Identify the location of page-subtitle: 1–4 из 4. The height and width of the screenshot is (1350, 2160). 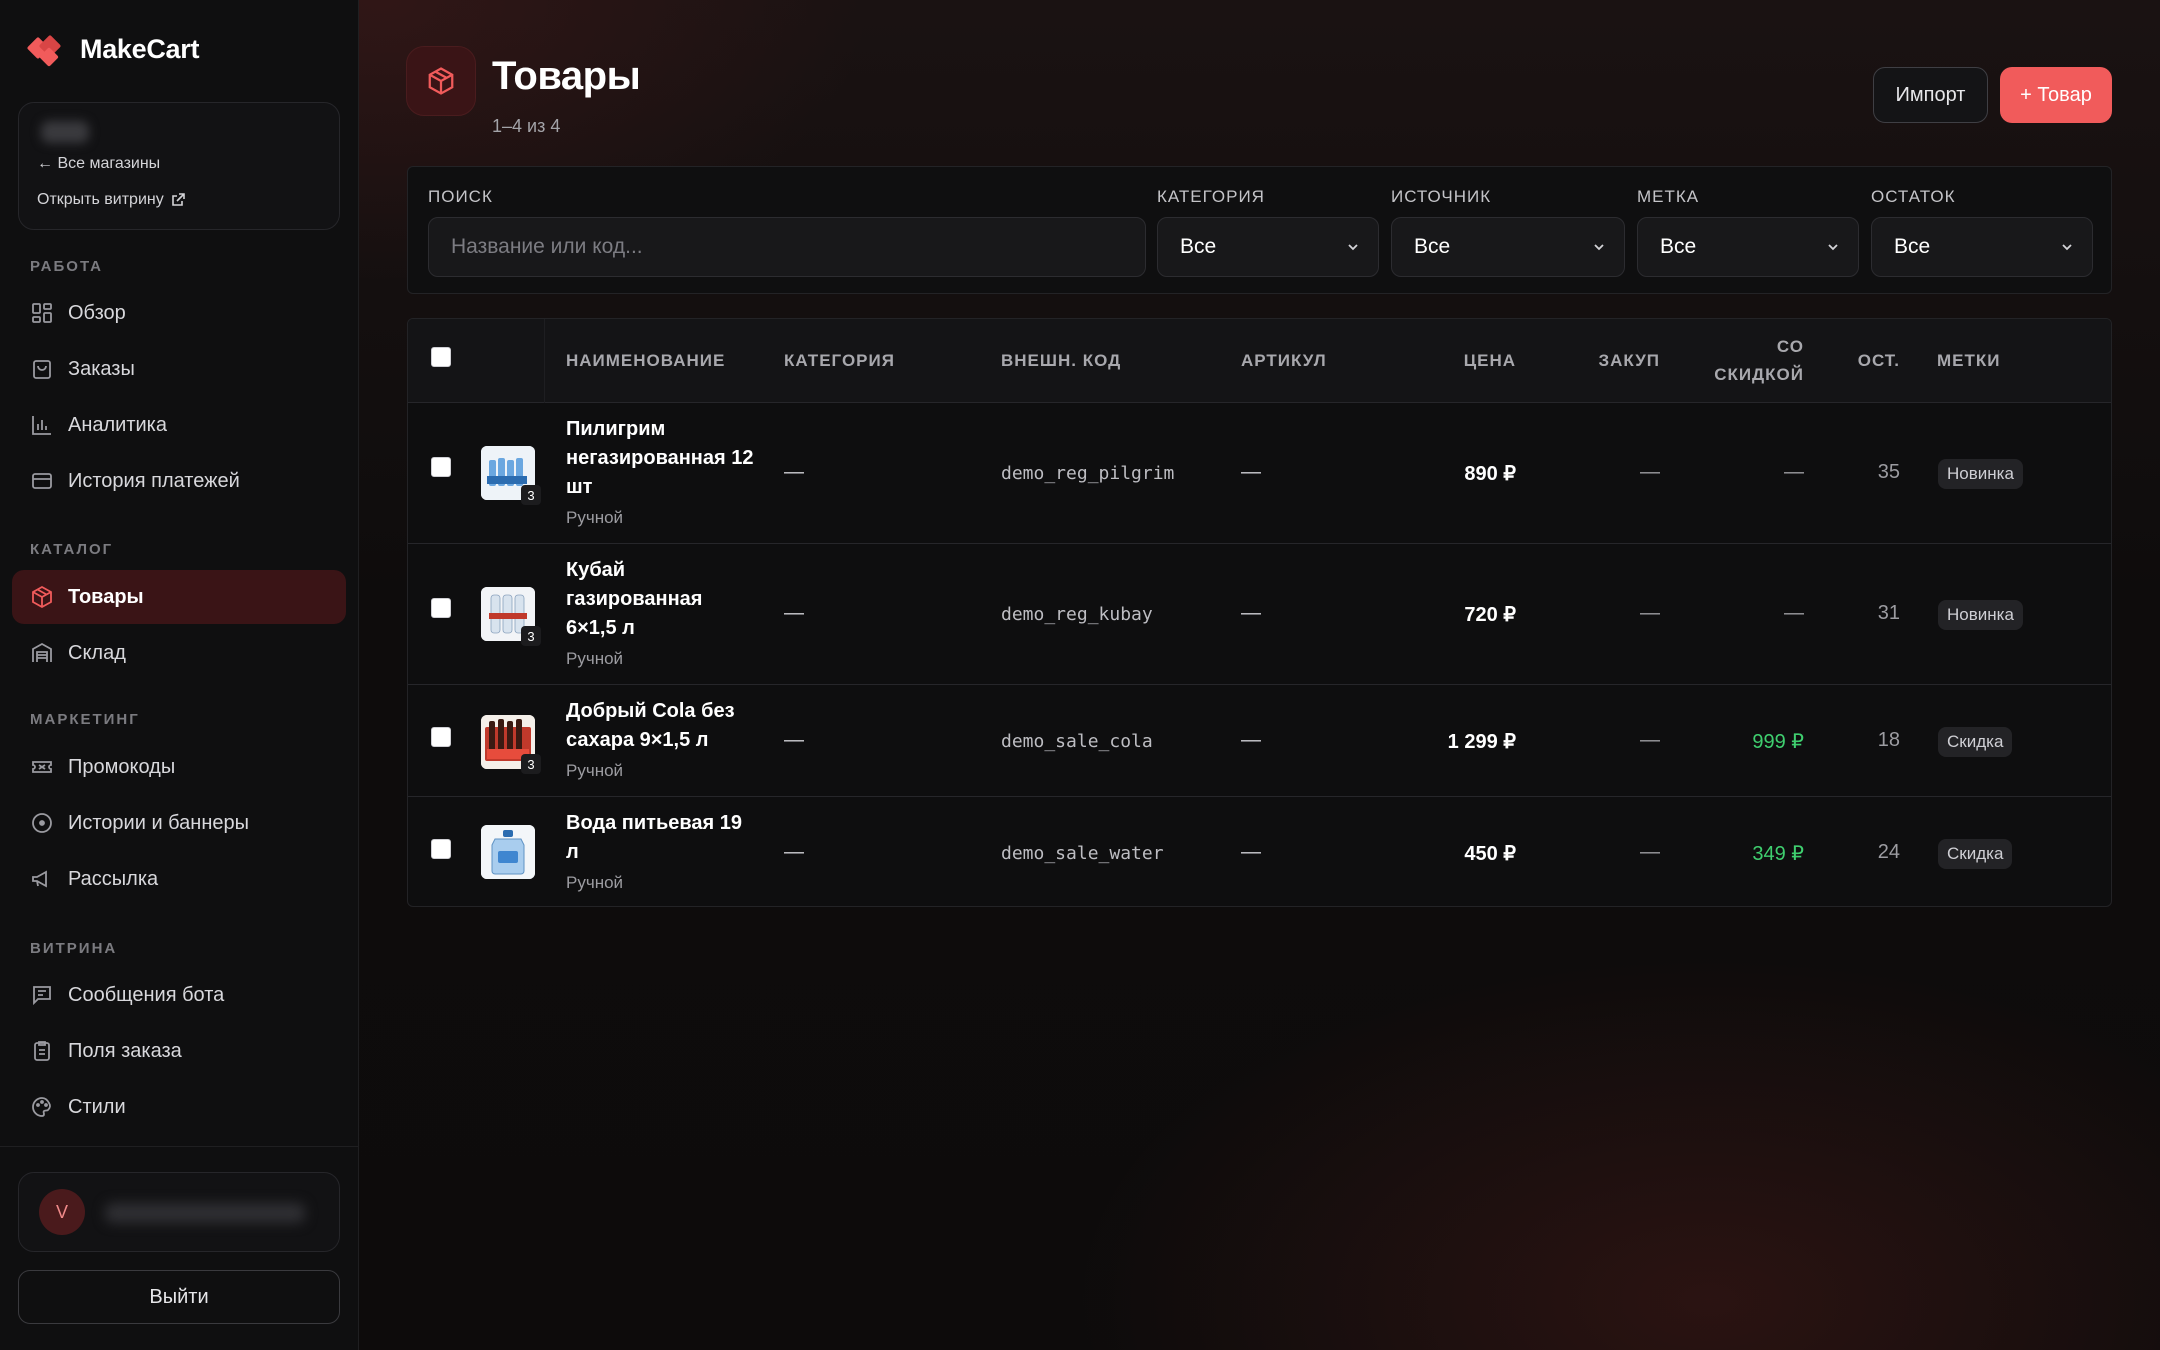
(526, 126).